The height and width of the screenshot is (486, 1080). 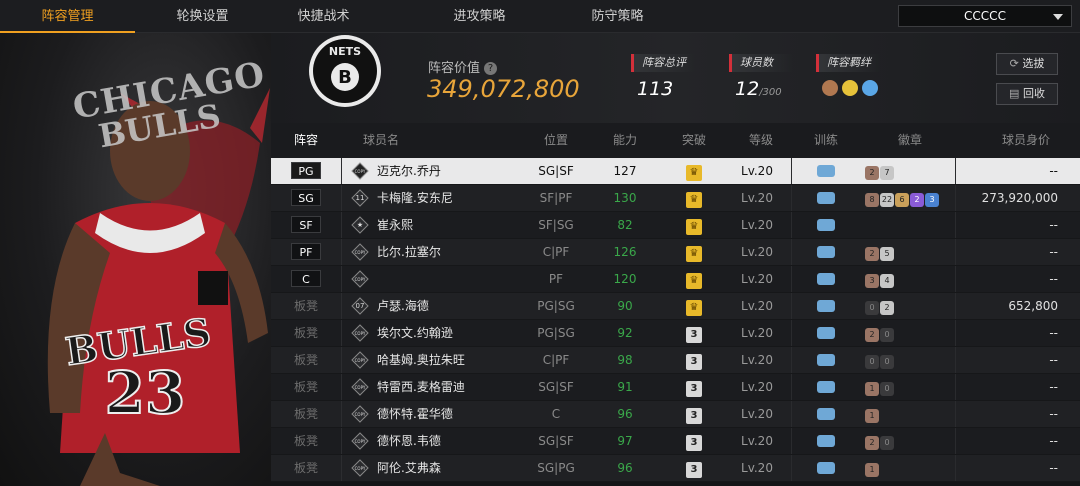 What do you see at coordinates (887, 308) in the screenshot?
I see `badge-silver-icon: 2` at bounding box center [887, 308].